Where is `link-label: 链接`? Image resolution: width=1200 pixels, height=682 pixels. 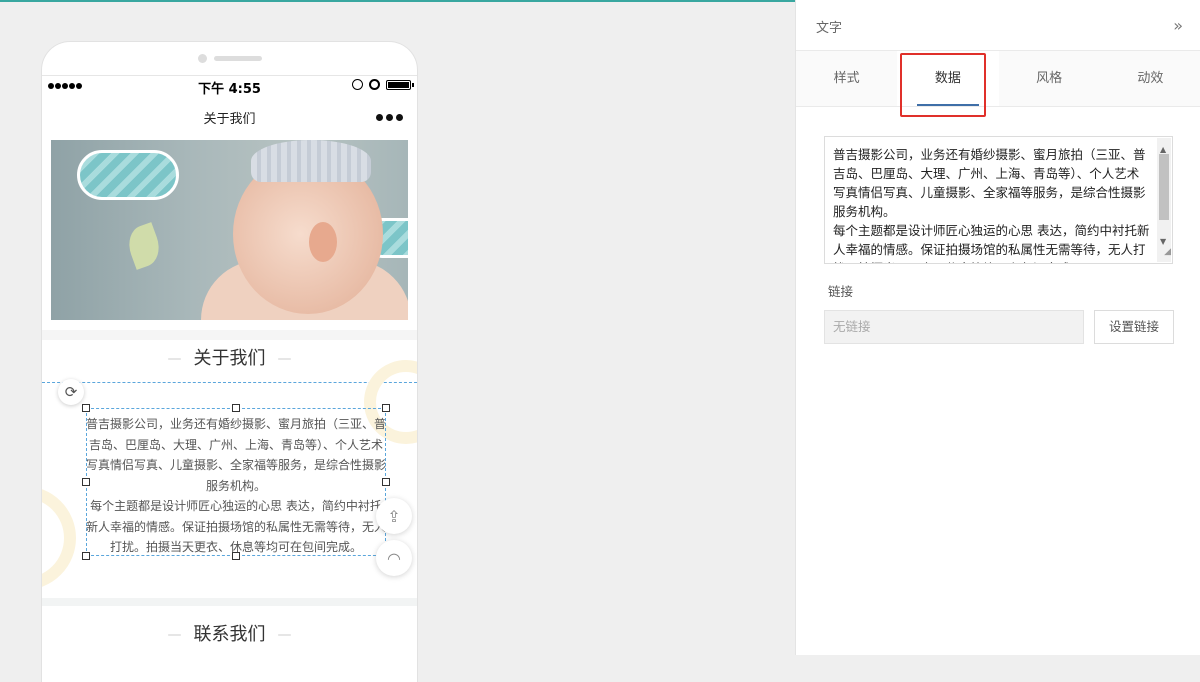 link-label: 链接 is located at coordinates (841, 291).